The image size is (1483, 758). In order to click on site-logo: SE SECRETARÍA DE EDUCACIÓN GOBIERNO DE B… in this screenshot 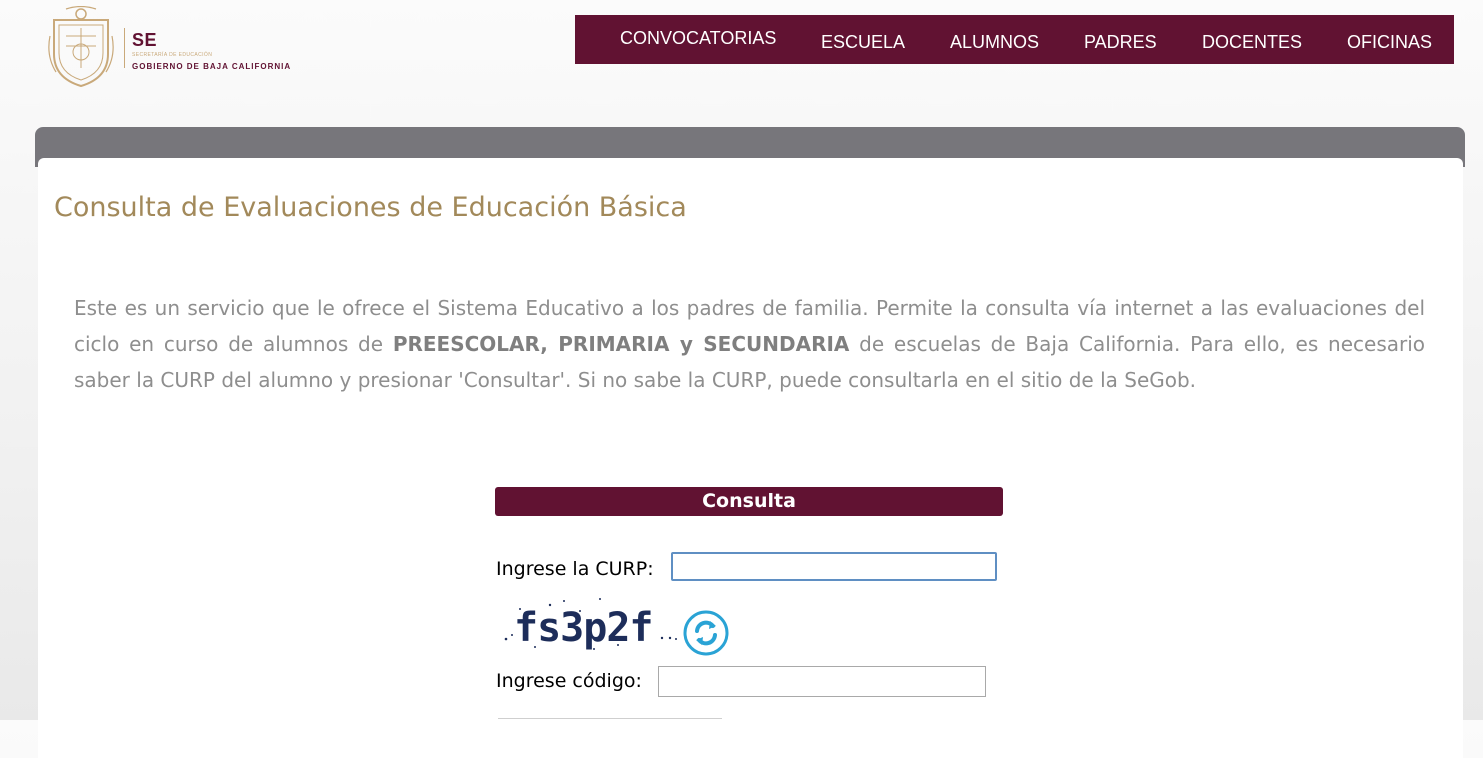, I will do `click(181, 49)`.